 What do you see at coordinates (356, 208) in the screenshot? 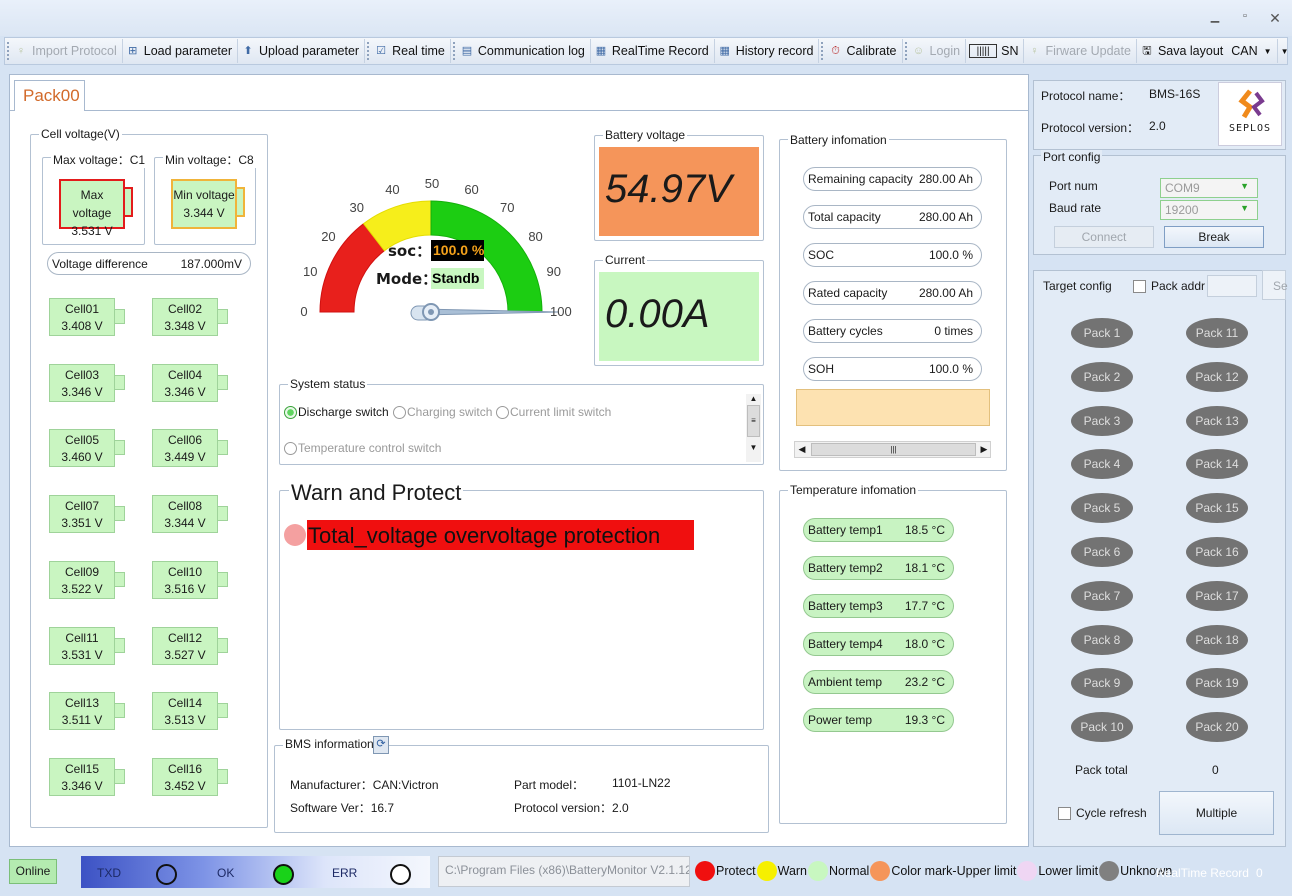
I see `gauge-tick-label: 30` at bounding box center [356, 208].